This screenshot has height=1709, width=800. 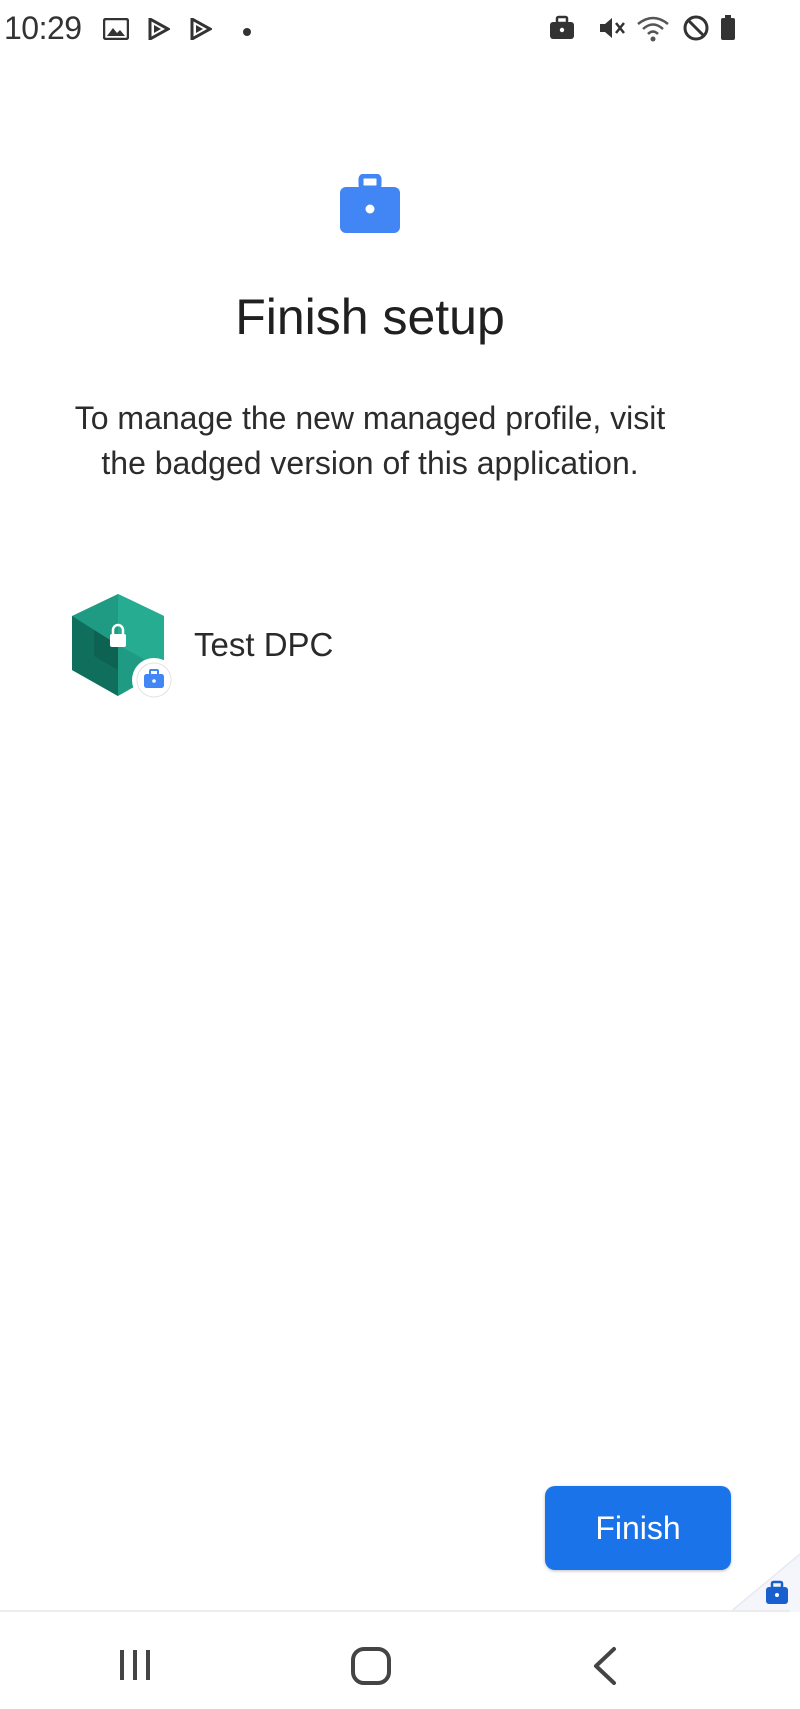 I want to click on recents-icon, so click(x=136, y=1665).